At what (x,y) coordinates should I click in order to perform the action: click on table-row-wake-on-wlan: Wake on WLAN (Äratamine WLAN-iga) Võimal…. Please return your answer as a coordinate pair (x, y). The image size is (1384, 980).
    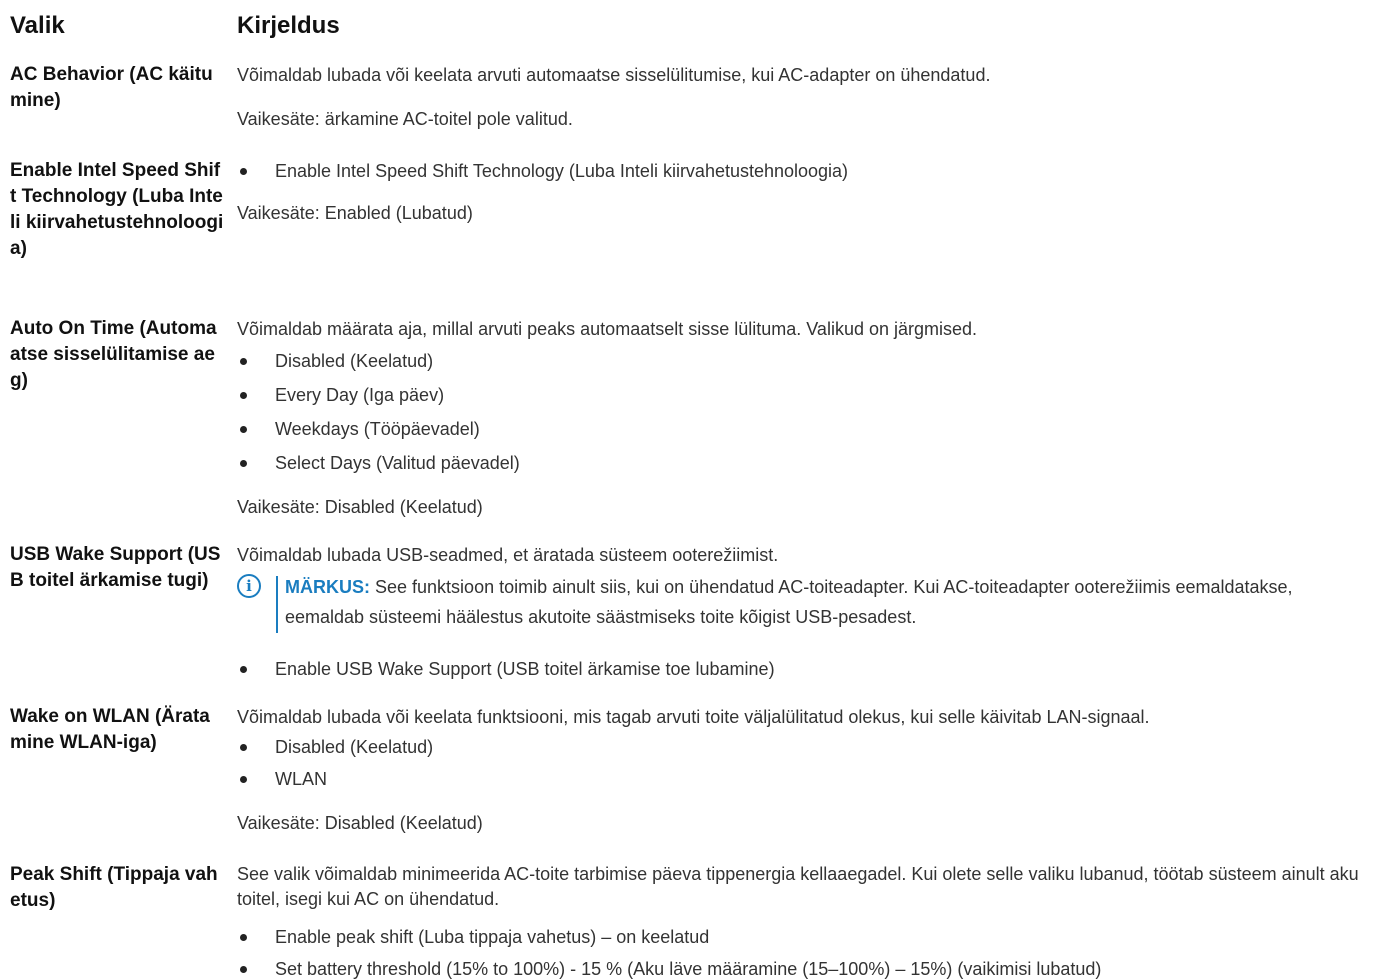
    Looking at the image, I should click on (580, 769).